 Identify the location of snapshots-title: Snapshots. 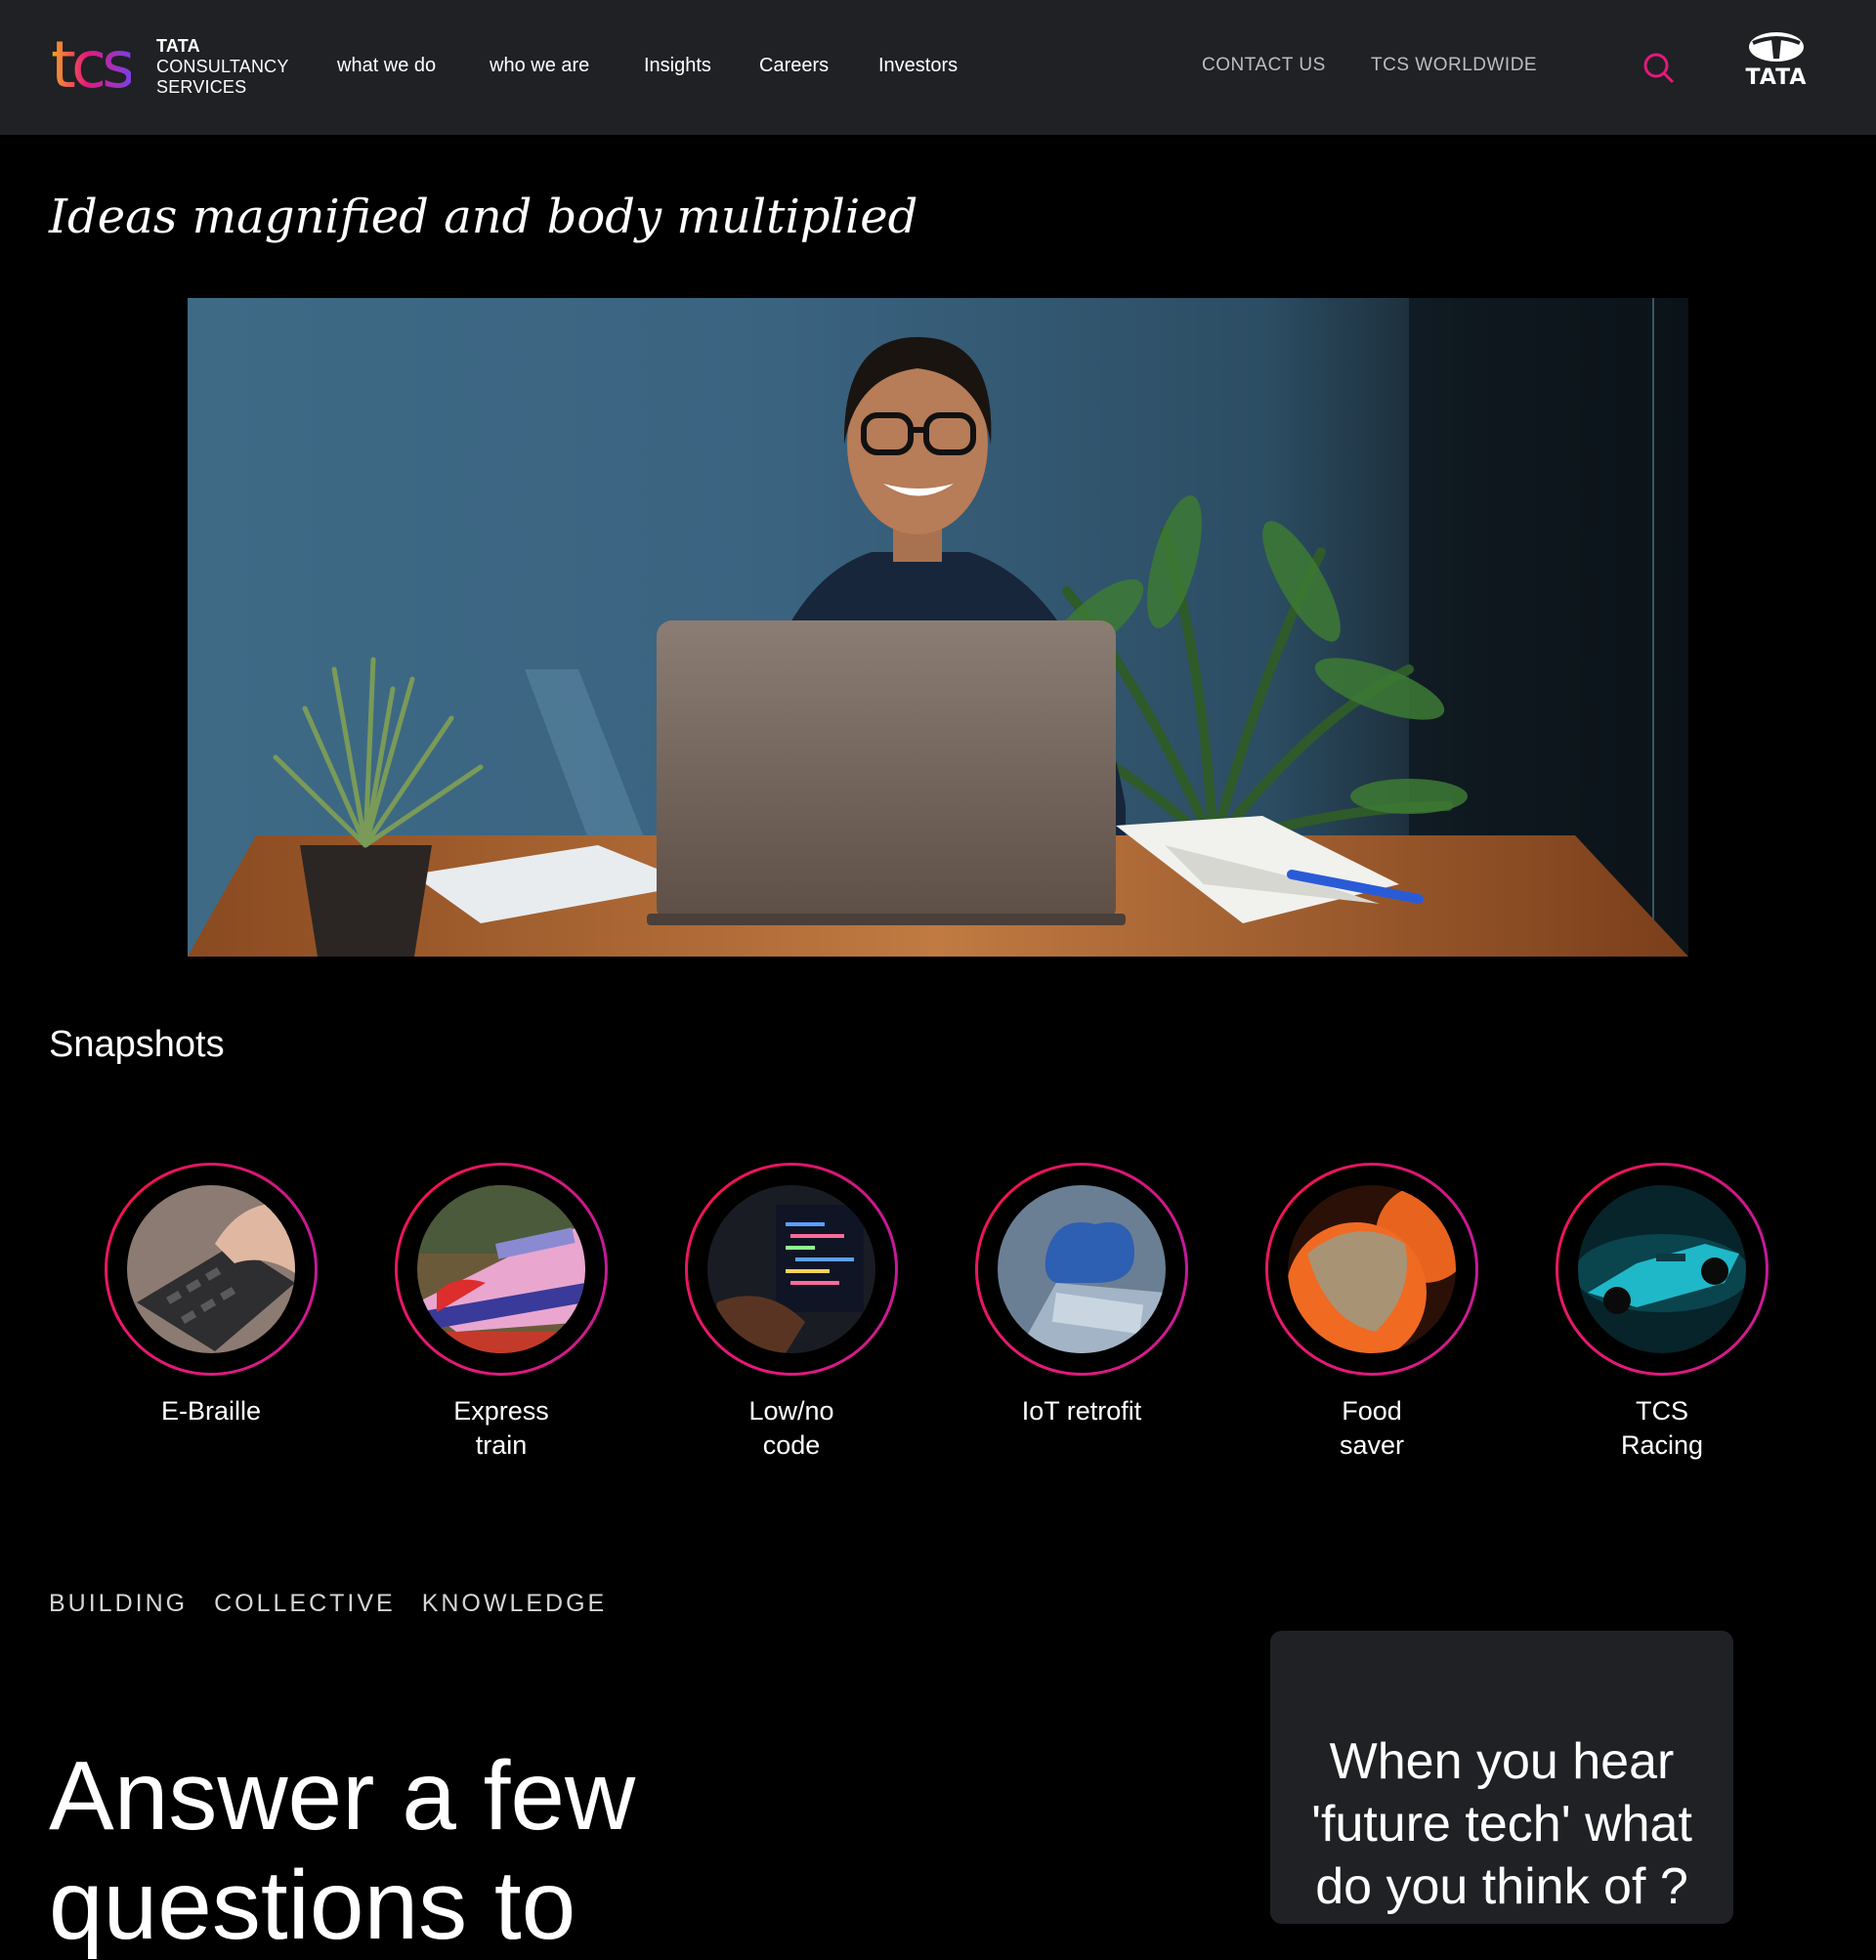
(137, 1044).